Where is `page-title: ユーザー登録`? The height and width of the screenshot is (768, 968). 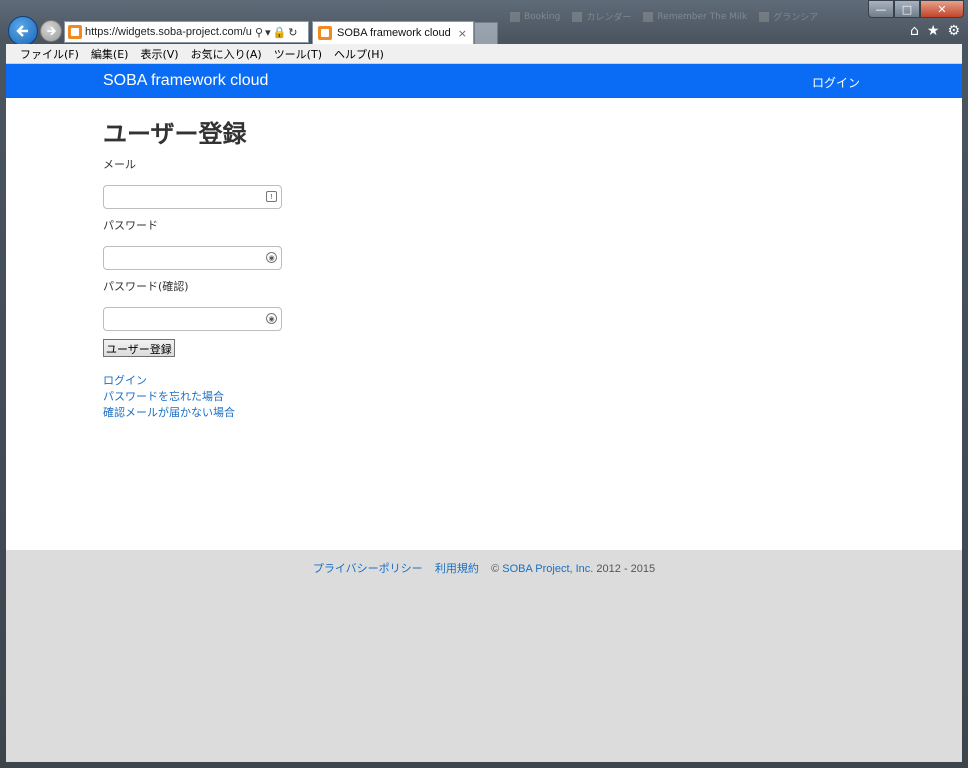
page-title: ユーザー登録 is located at coordinates (175, 134).